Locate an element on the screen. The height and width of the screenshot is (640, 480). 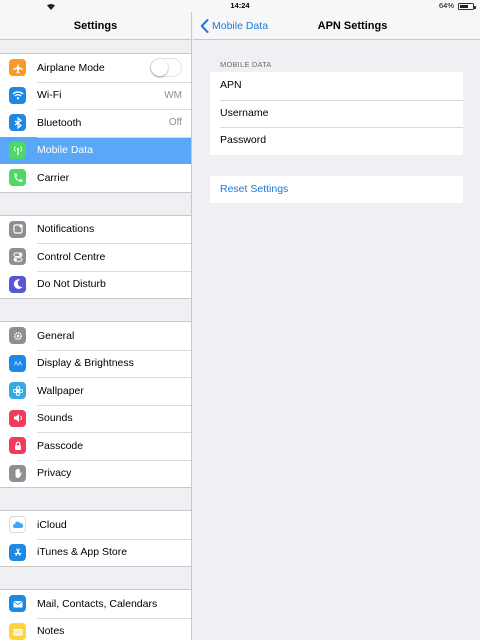
airplane-mode-toggle is located at coordinates (166, 68).